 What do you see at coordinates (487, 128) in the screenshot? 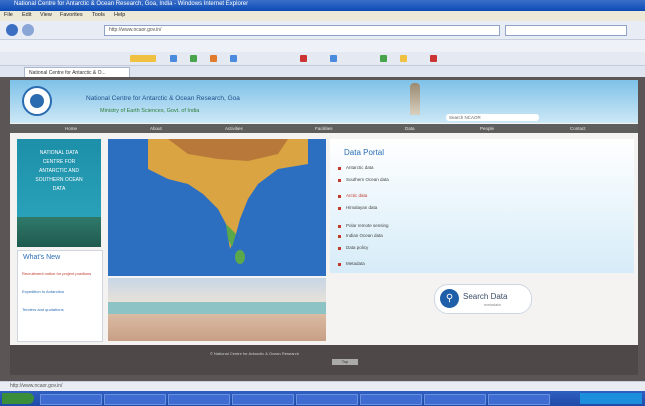
I see `nav-item-people: People` at bounding box center [487, 128].